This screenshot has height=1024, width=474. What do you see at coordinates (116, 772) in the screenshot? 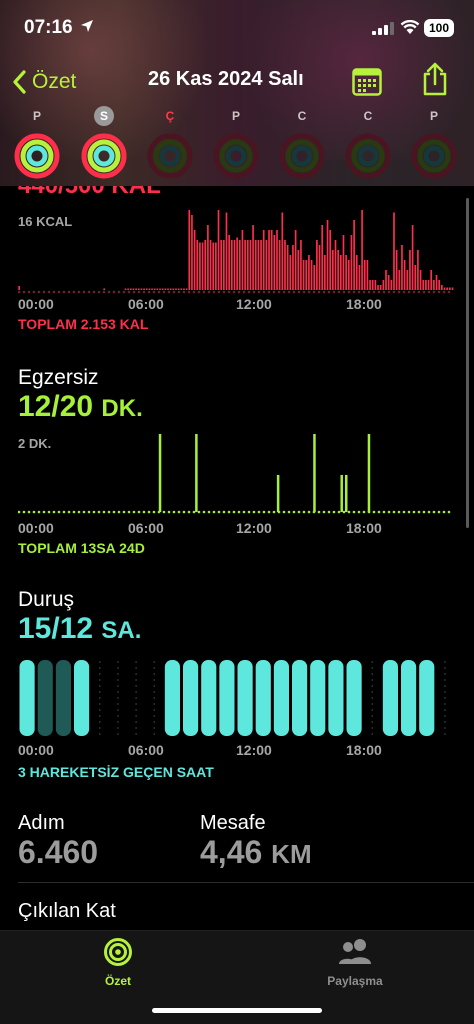
I see `stand-total: 3 HAREKETSİZ GEÇEN SAAT` at bounding box center [116, 772].